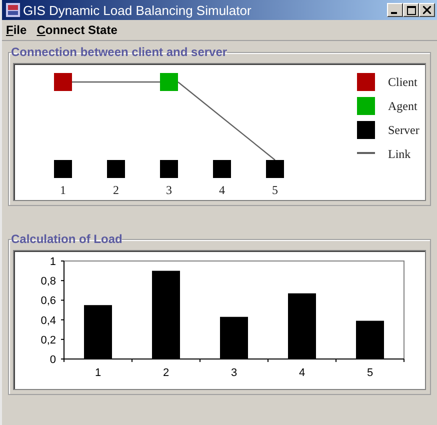  What do you see at coordinates (116, 190) in the screenshot?
I see `server-label: 2` at bounding box center [116, 190].